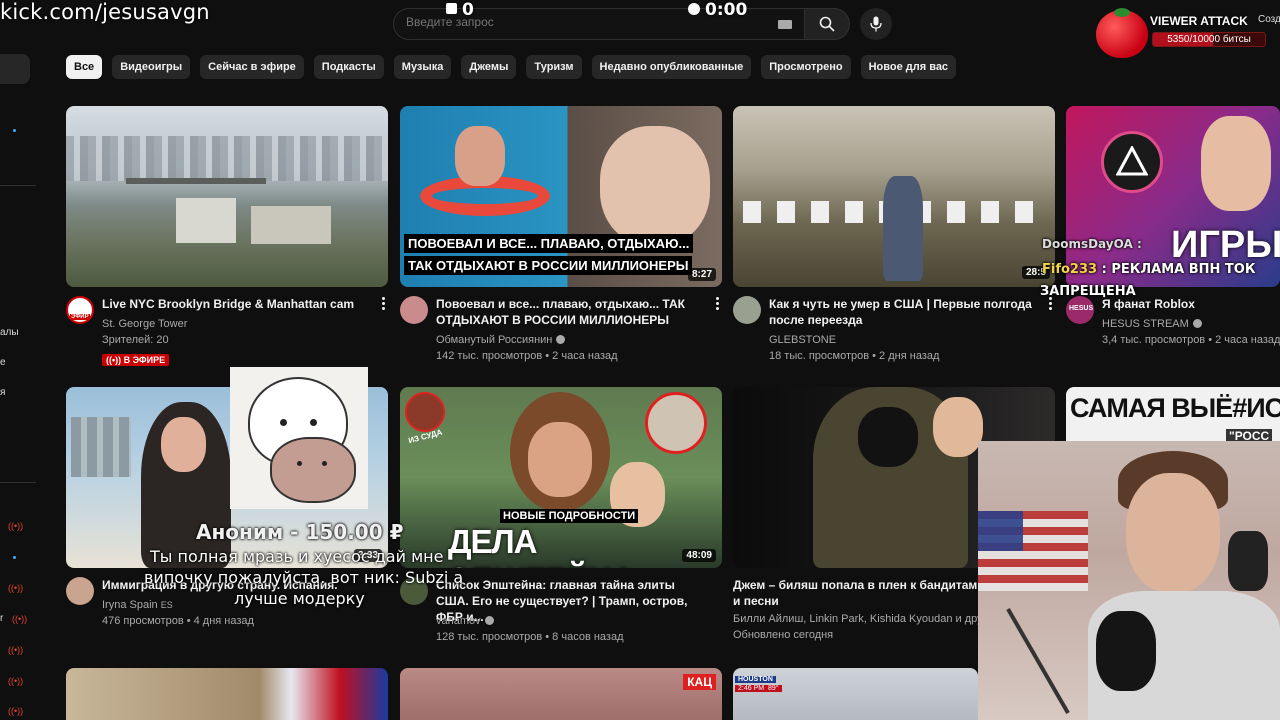 The height and width of the screenshot is (720, 1280). I want to click on thumbnail-caption: ДЕЛА ЭПШТЕЙНА, so click(541, 545).